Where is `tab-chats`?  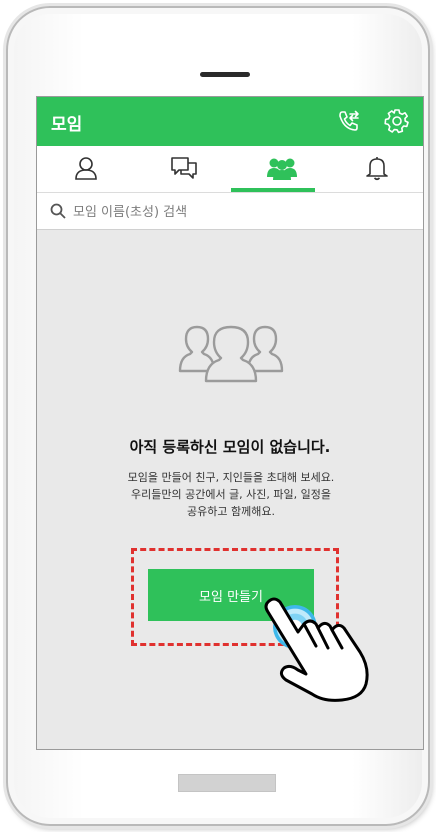 tab-chats is located at coordinates (182, 169).